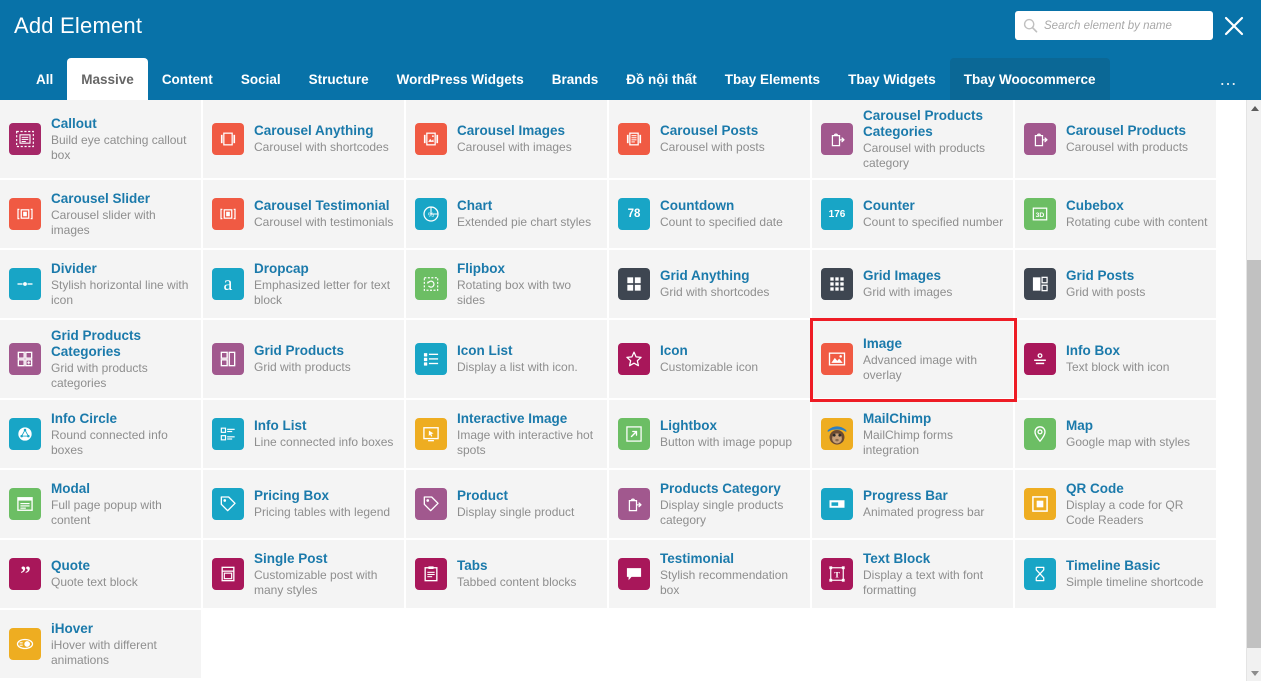 Image resolution: width=1261 pixels, height=681 pixels. What do you see at coordinates (1116, 575) in the screenshot?
I see `element-card: Timeline Basic Simple timeline shortcode` at bounding box center [1116, 575].